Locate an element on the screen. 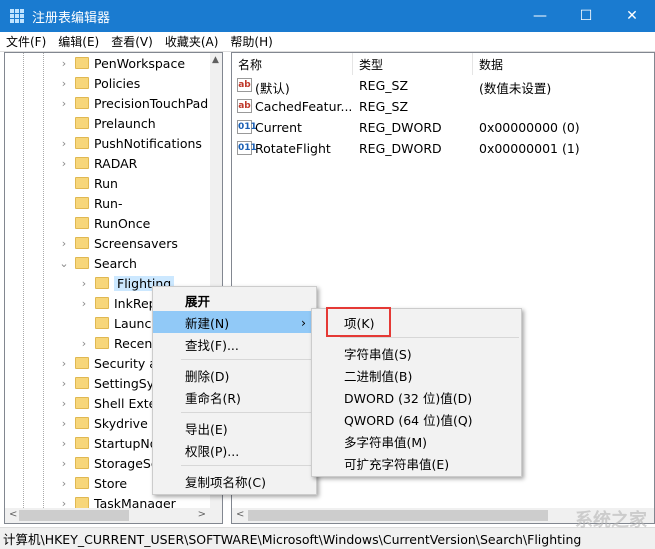 The height and width of the screenshot is (549, 655). tree-item-label: Security a is located at coordinates (125, 363).